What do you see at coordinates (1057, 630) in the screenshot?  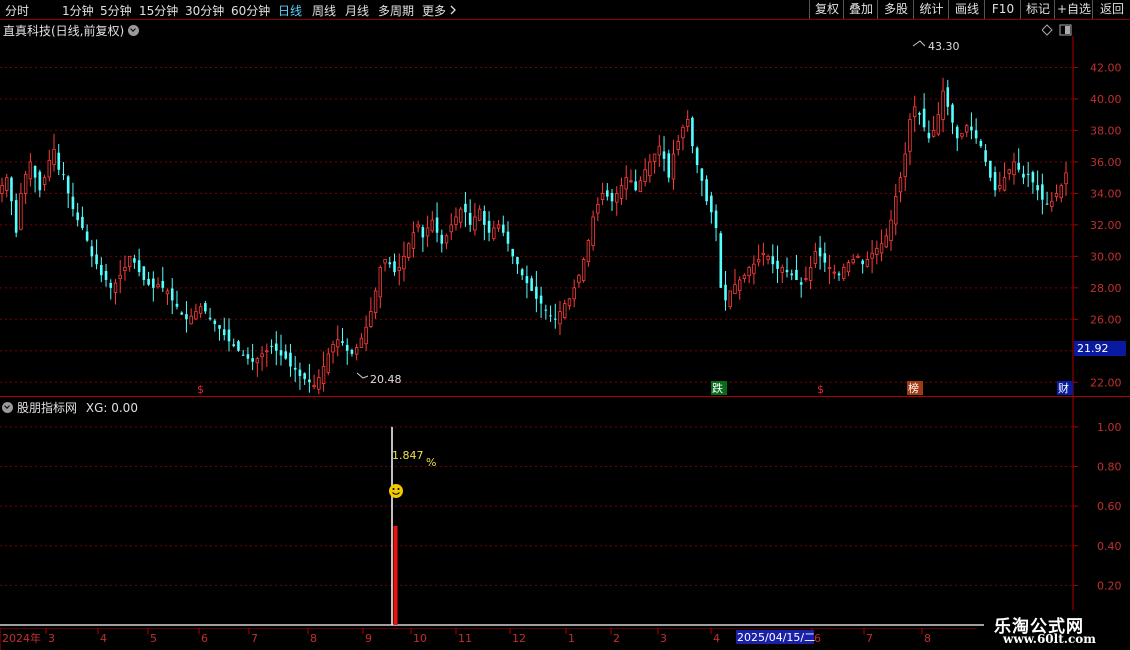 I see `watermark-logo: 乐淘公式网 www.60lt.com` at bounding box center [1057, 630].